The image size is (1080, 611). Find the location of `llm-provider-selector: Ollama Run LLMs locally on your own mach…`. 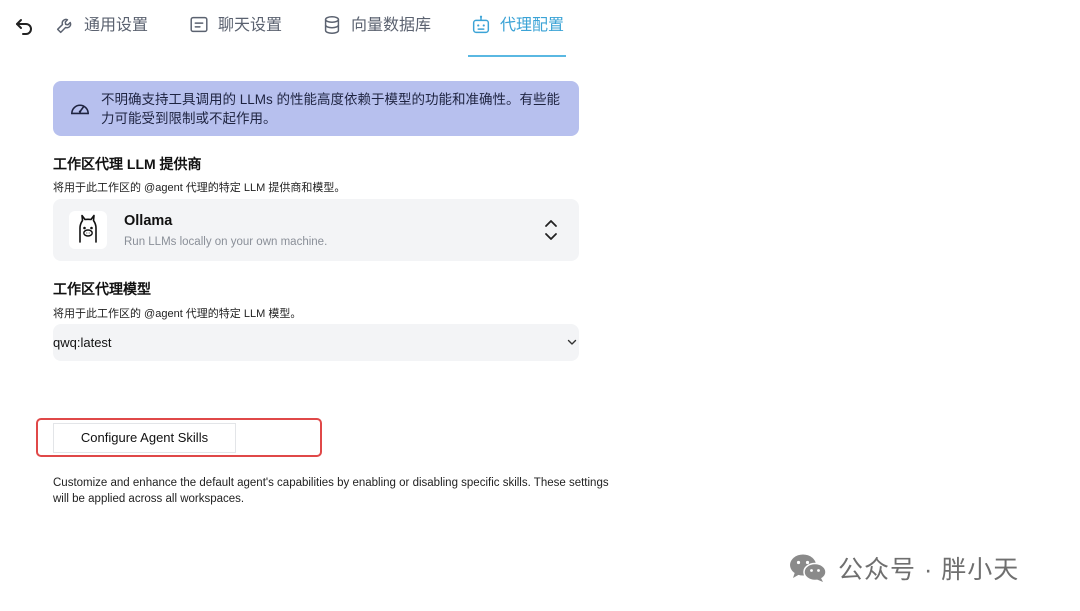

llm-provider-selector: Ollama Run LLMs locally on your own mach… is located at coordinates (316, 230).